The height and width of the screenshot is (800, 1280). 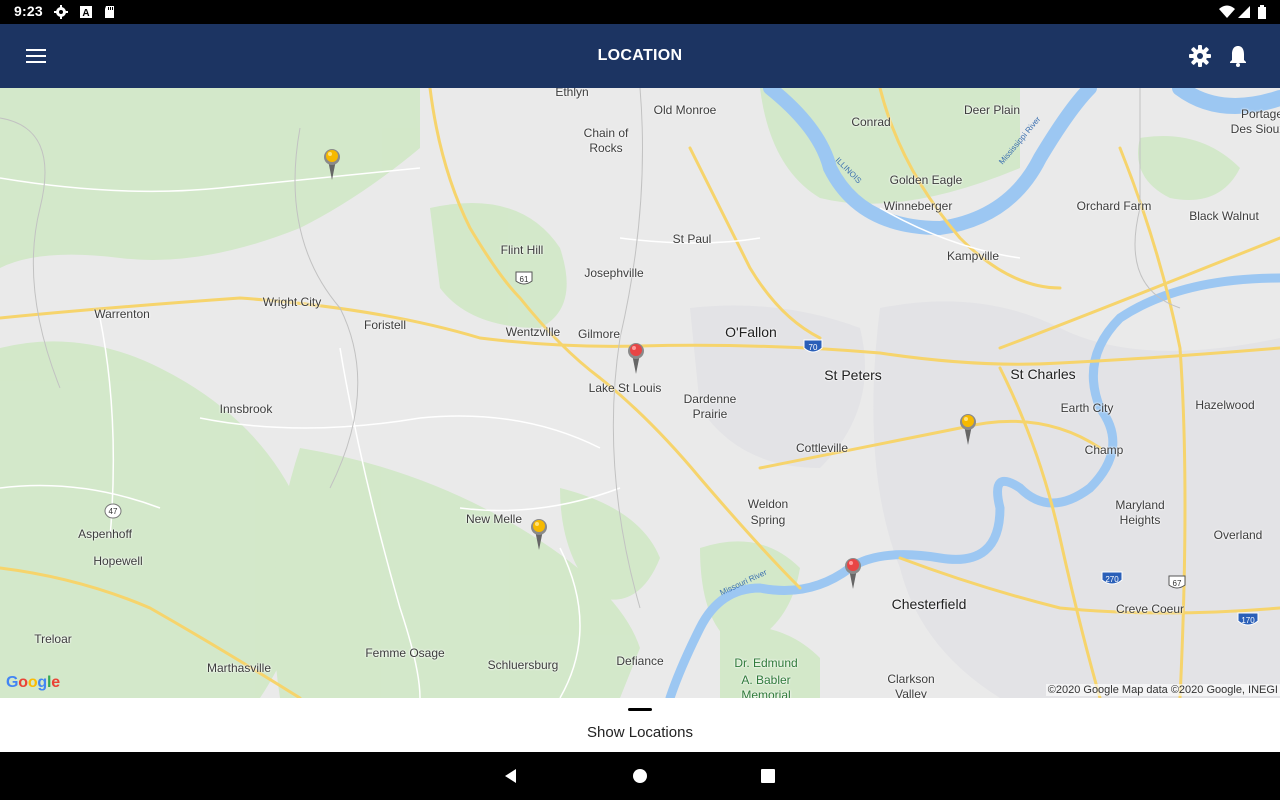 I want to click on sd-card-icon, so click(x=109, y=12).